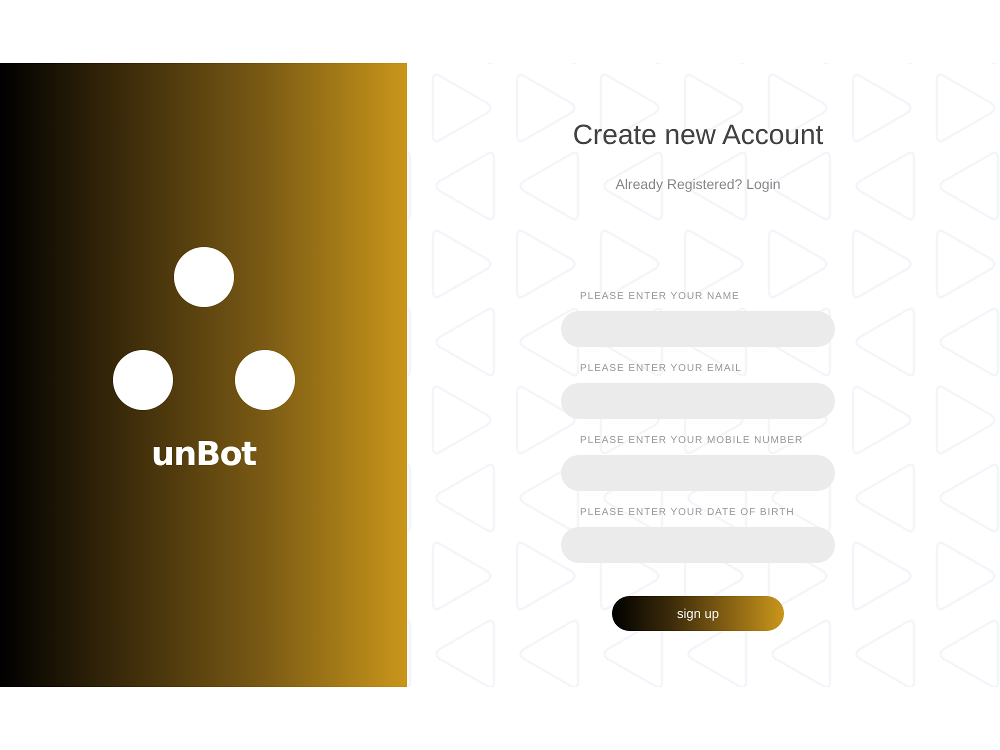 The height and width of the screenshot is (750, 1000). I want to click on page-title: Create new Account, so click(698, 135).